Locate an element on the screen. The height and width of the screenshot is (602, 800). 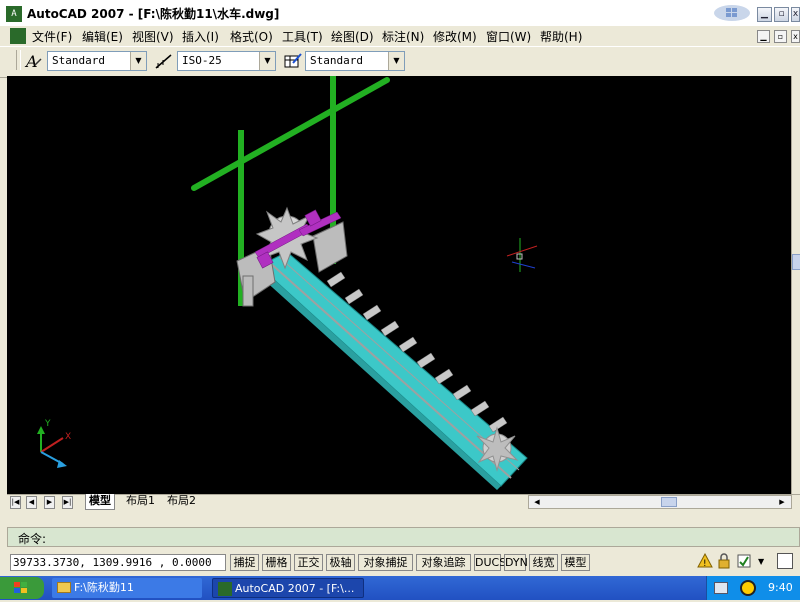
close-button: x is located at coordinates (795, 14).